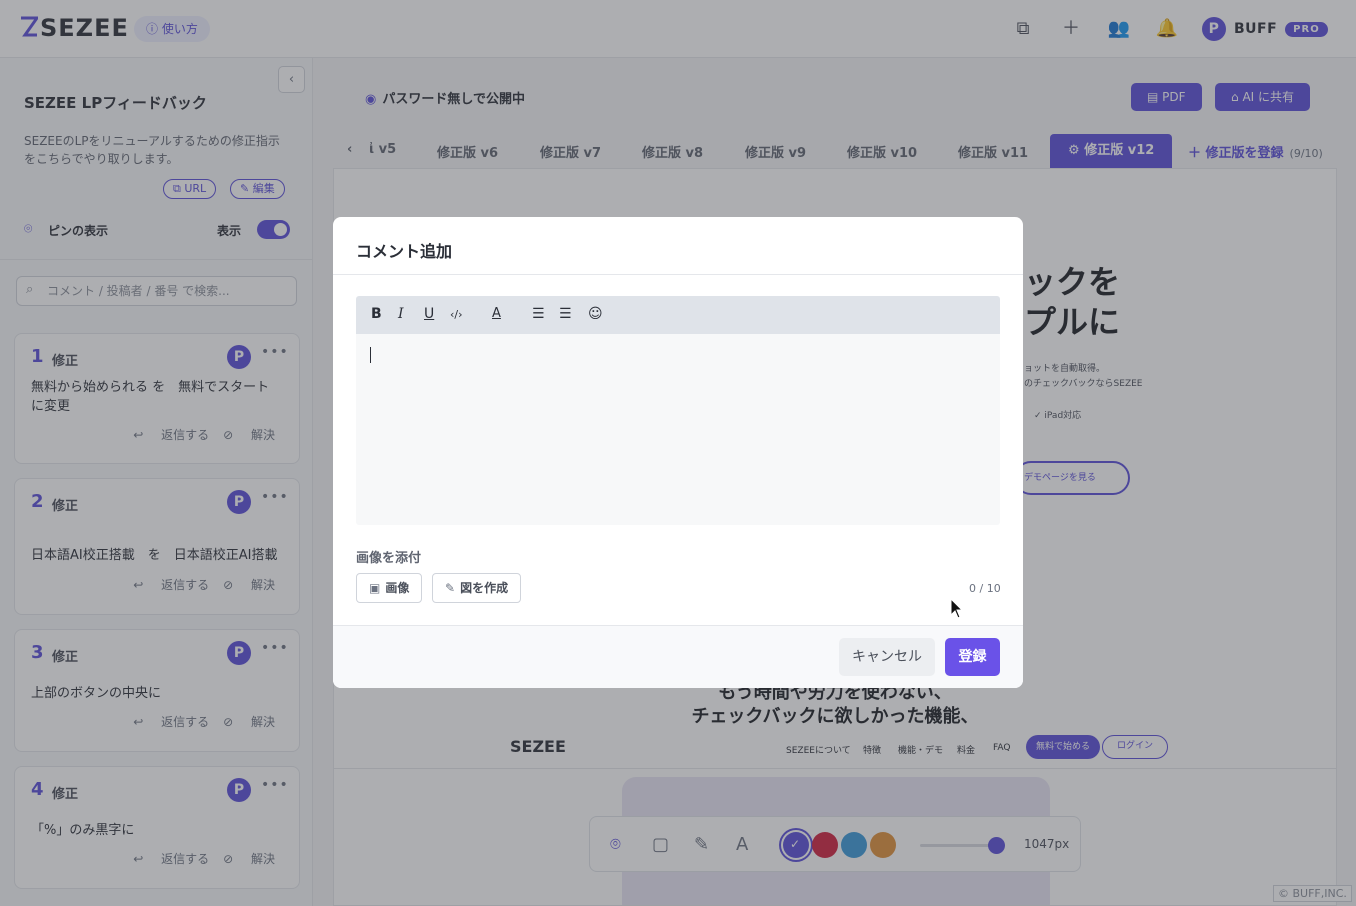 The width and height of the screenshot is (1356, 906). Describe the element at coordinates (401, 314) in the screenshot. I see `italic-icon: I` at that location.